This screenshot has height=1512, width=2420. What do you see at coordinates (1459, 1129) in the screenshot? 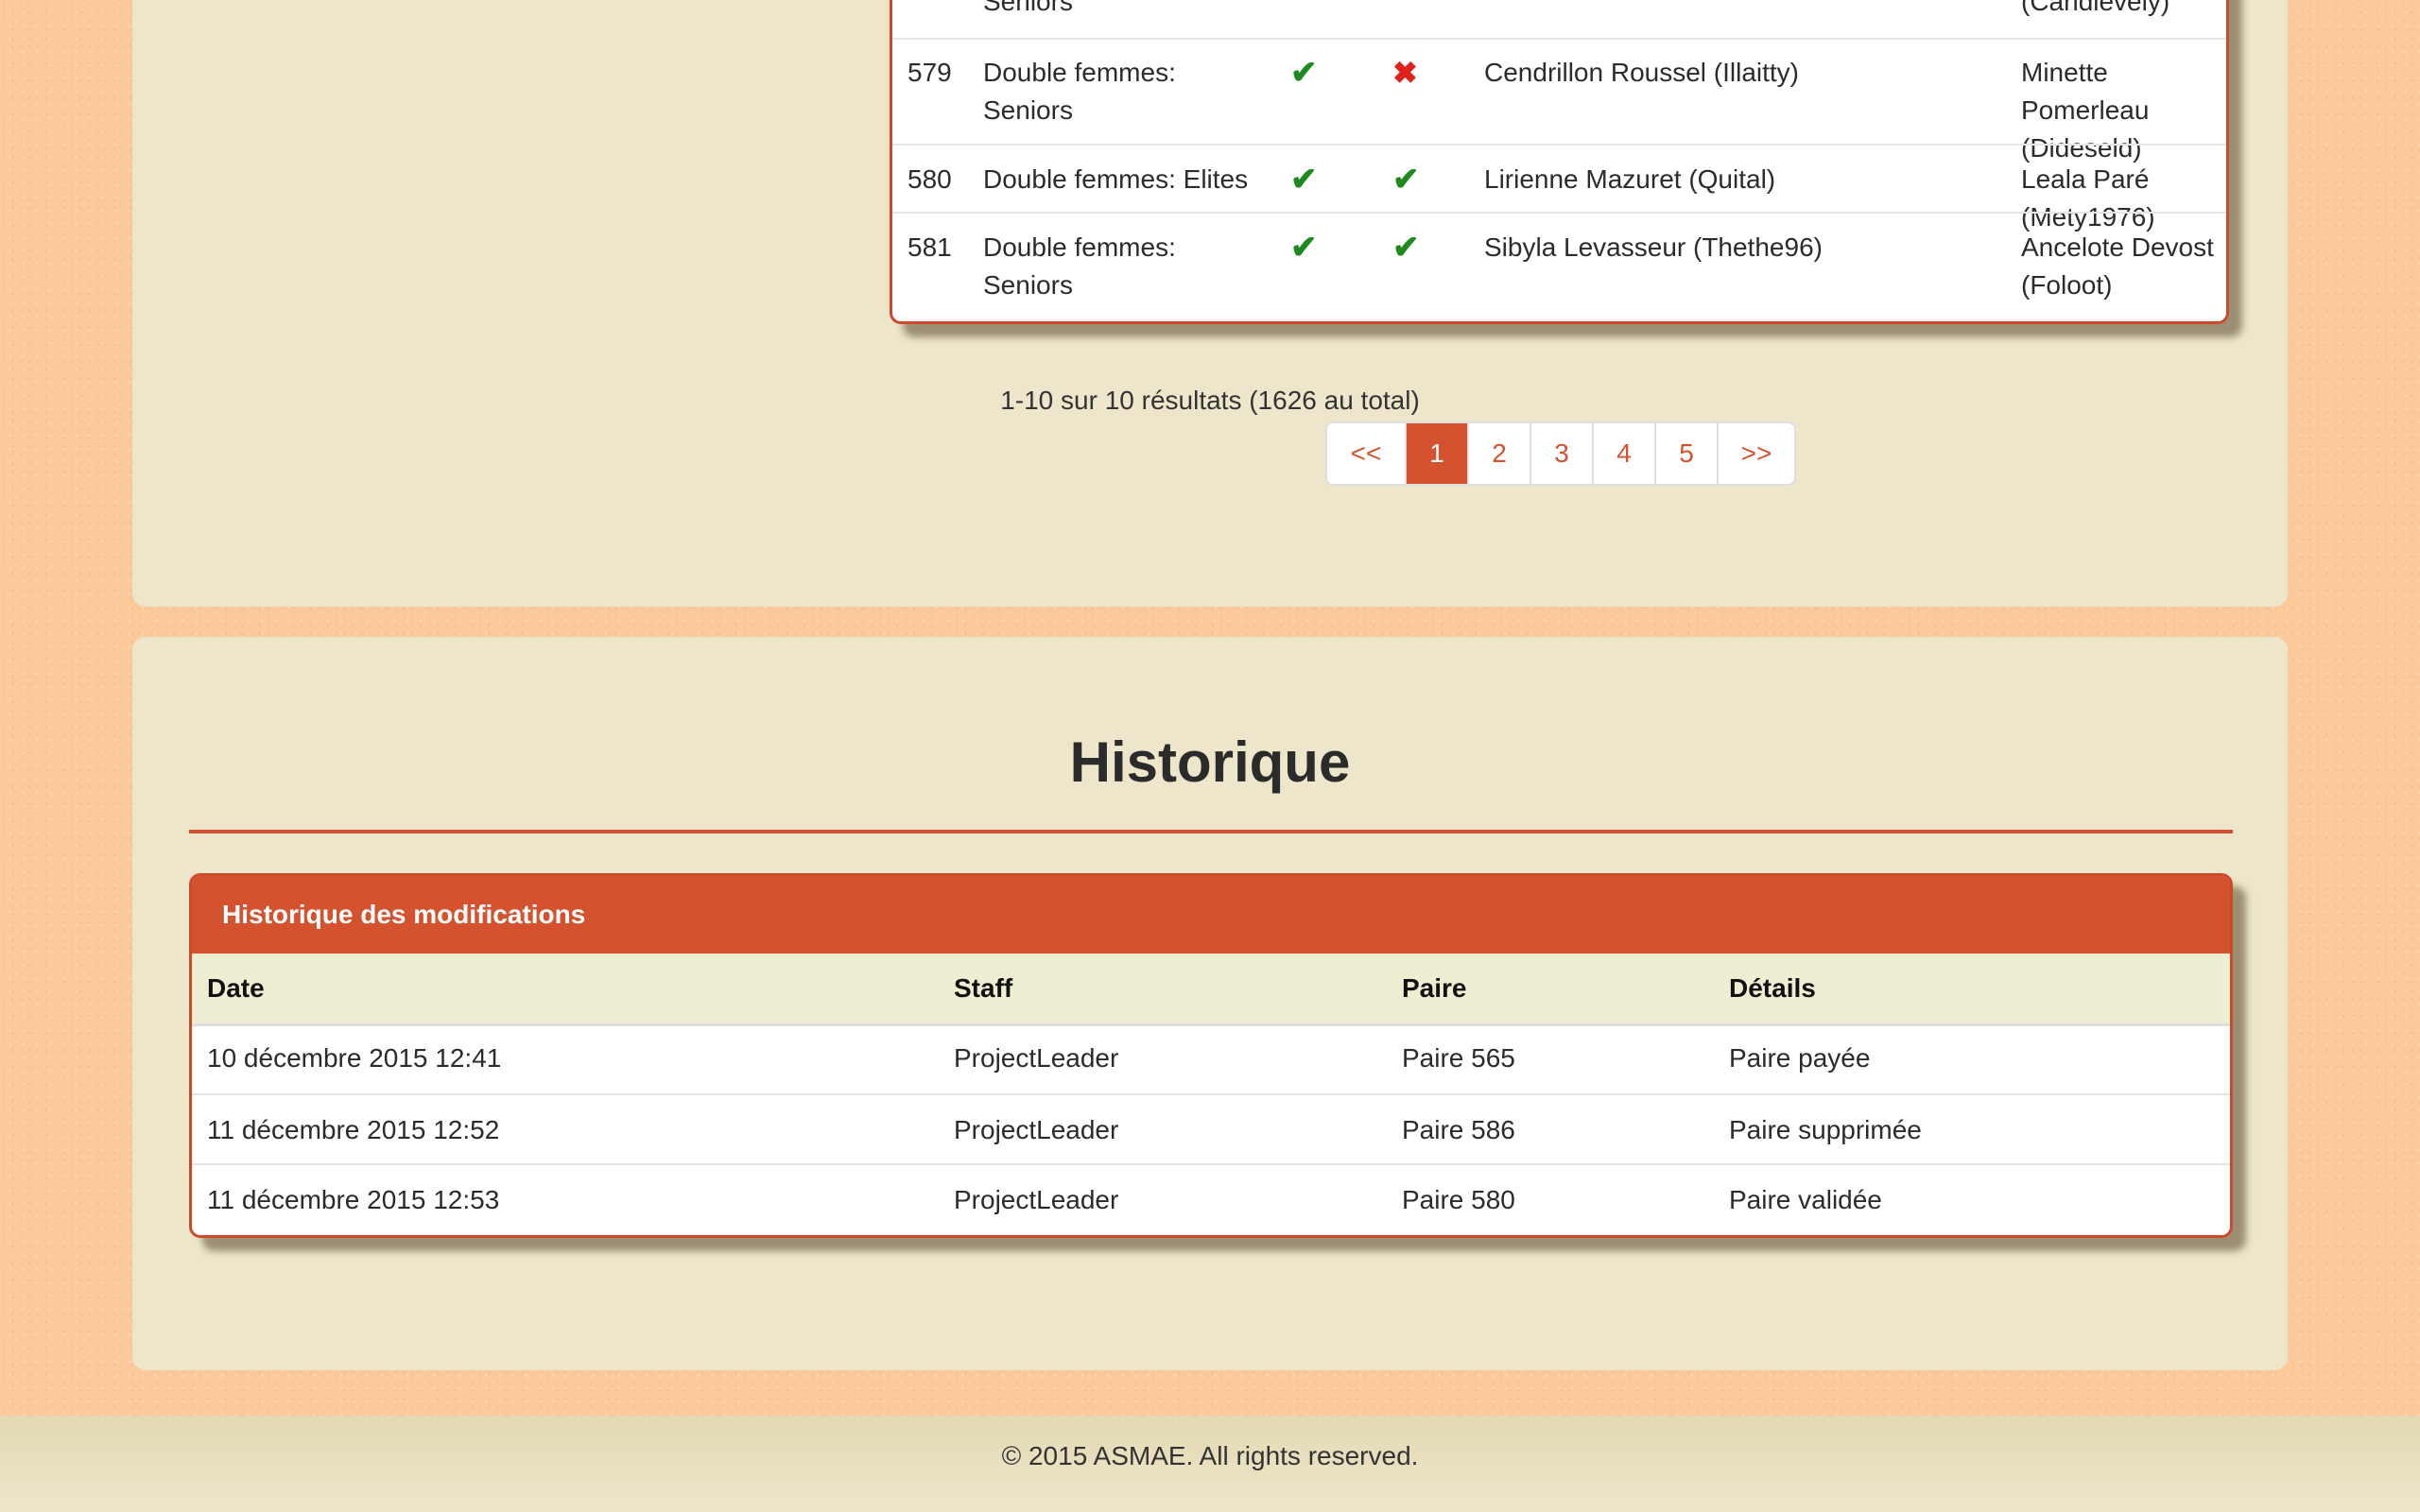
I see `history-pair: Paire 586` at bounding box center [1459, 1129].